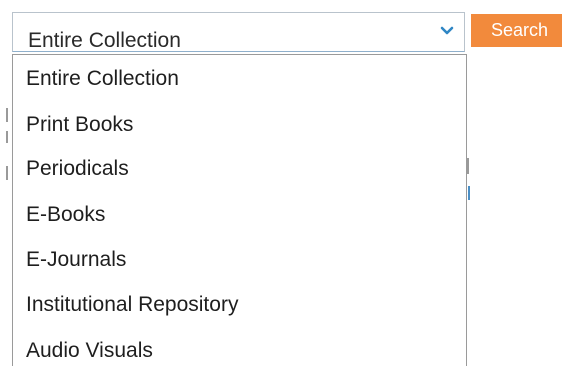 The image size is (562, 366). I want to click on option-audio-visuals: Audio Visuals, so click(89, 351).